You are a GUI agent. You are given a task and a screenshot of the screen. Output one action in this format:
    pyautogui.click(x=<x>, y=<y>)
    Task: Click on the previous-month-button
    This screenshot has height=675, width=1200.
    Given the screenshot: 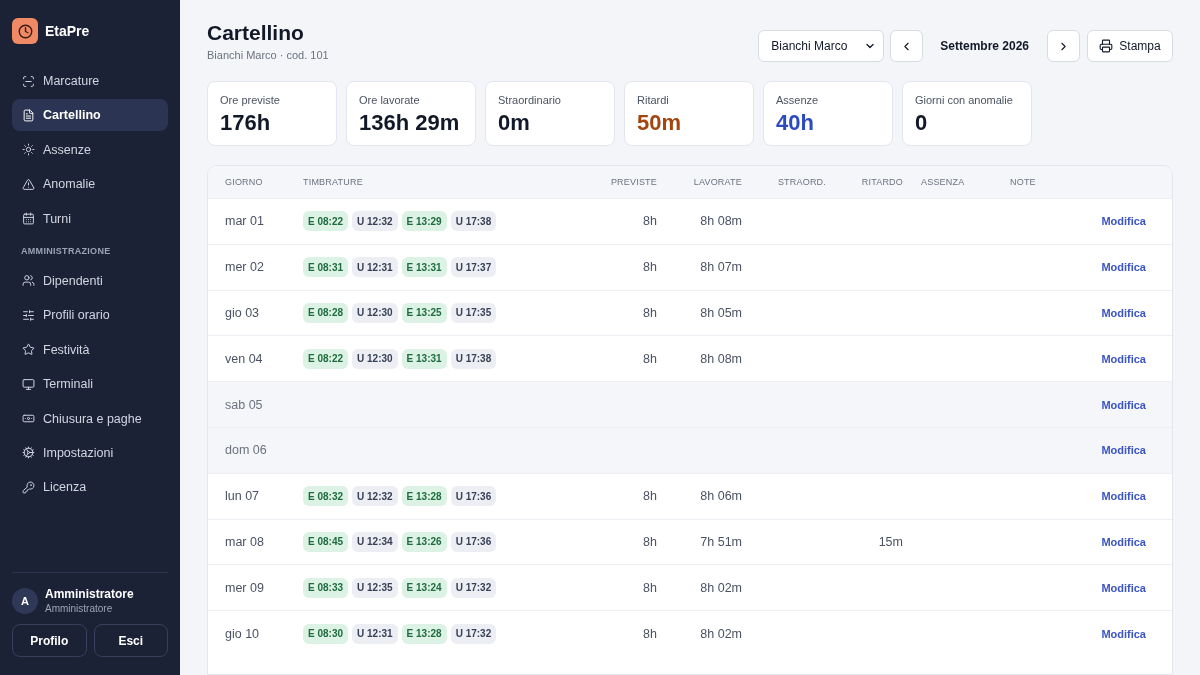 What is the action you would take?
    pyautogui.click(x=907, y=46)
    